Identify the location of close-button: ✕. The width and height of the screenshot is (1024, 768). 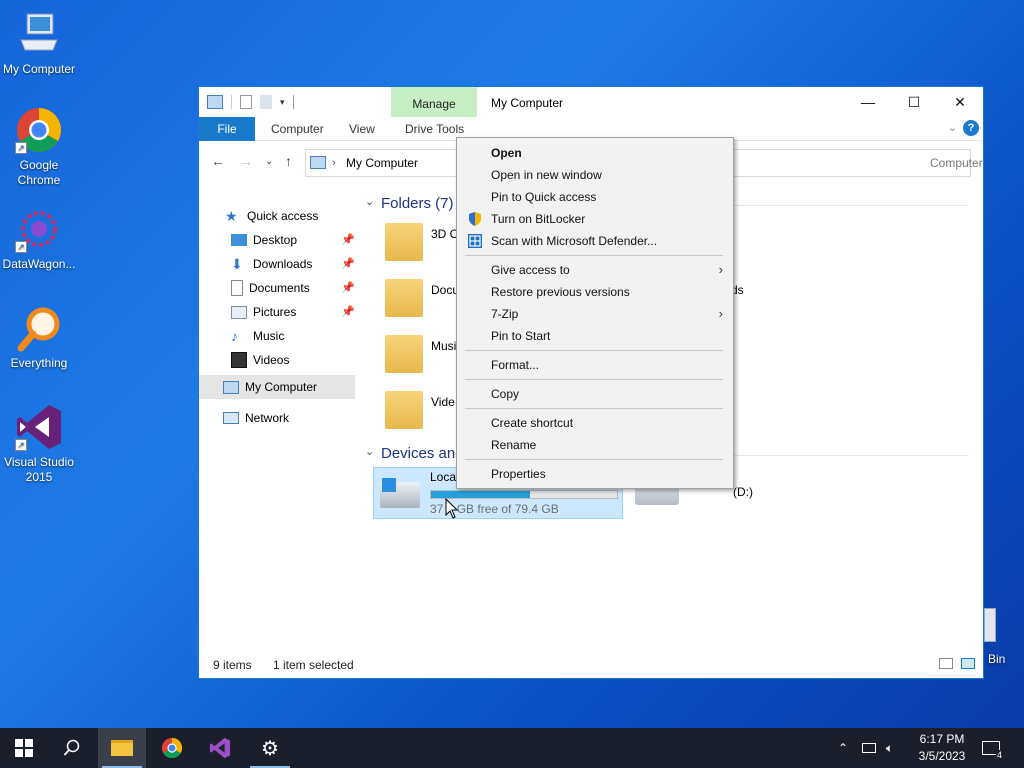
(960, 102).